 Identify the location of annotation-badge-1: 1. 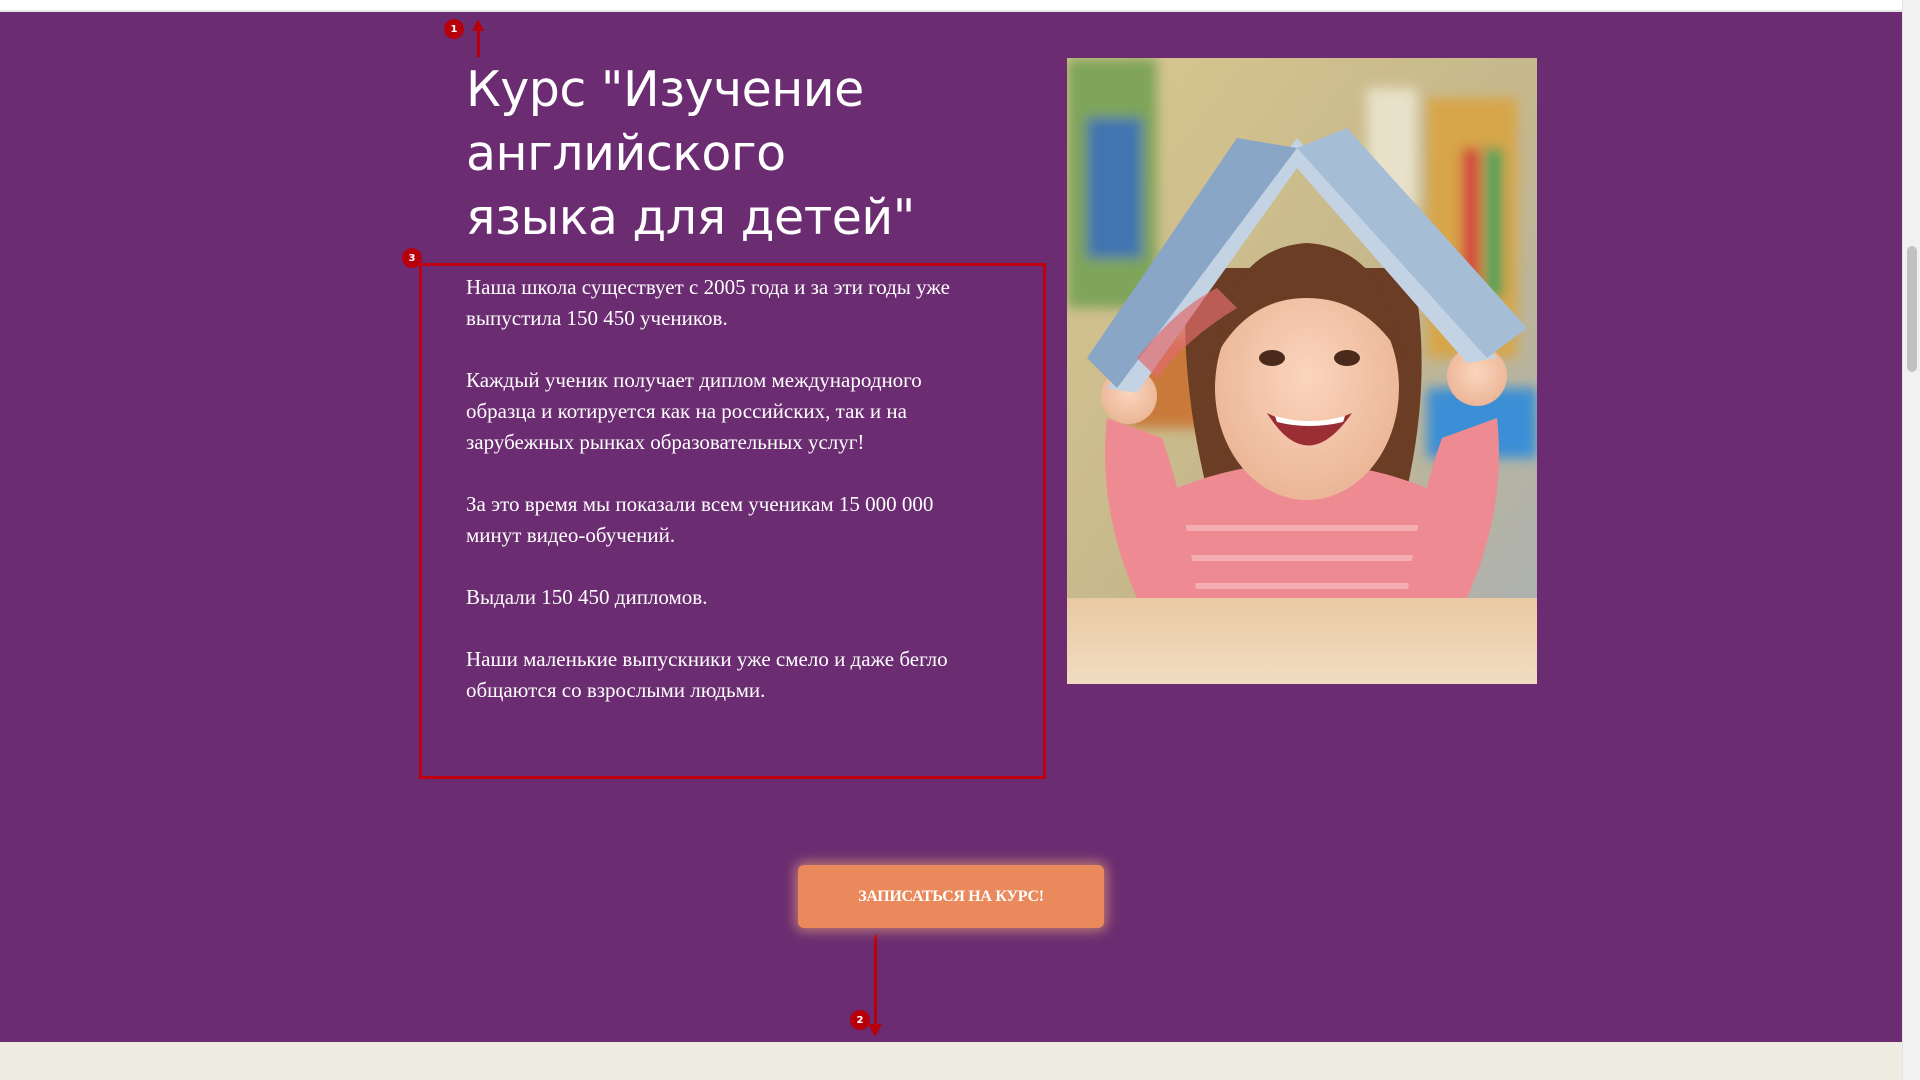
(454, 29).